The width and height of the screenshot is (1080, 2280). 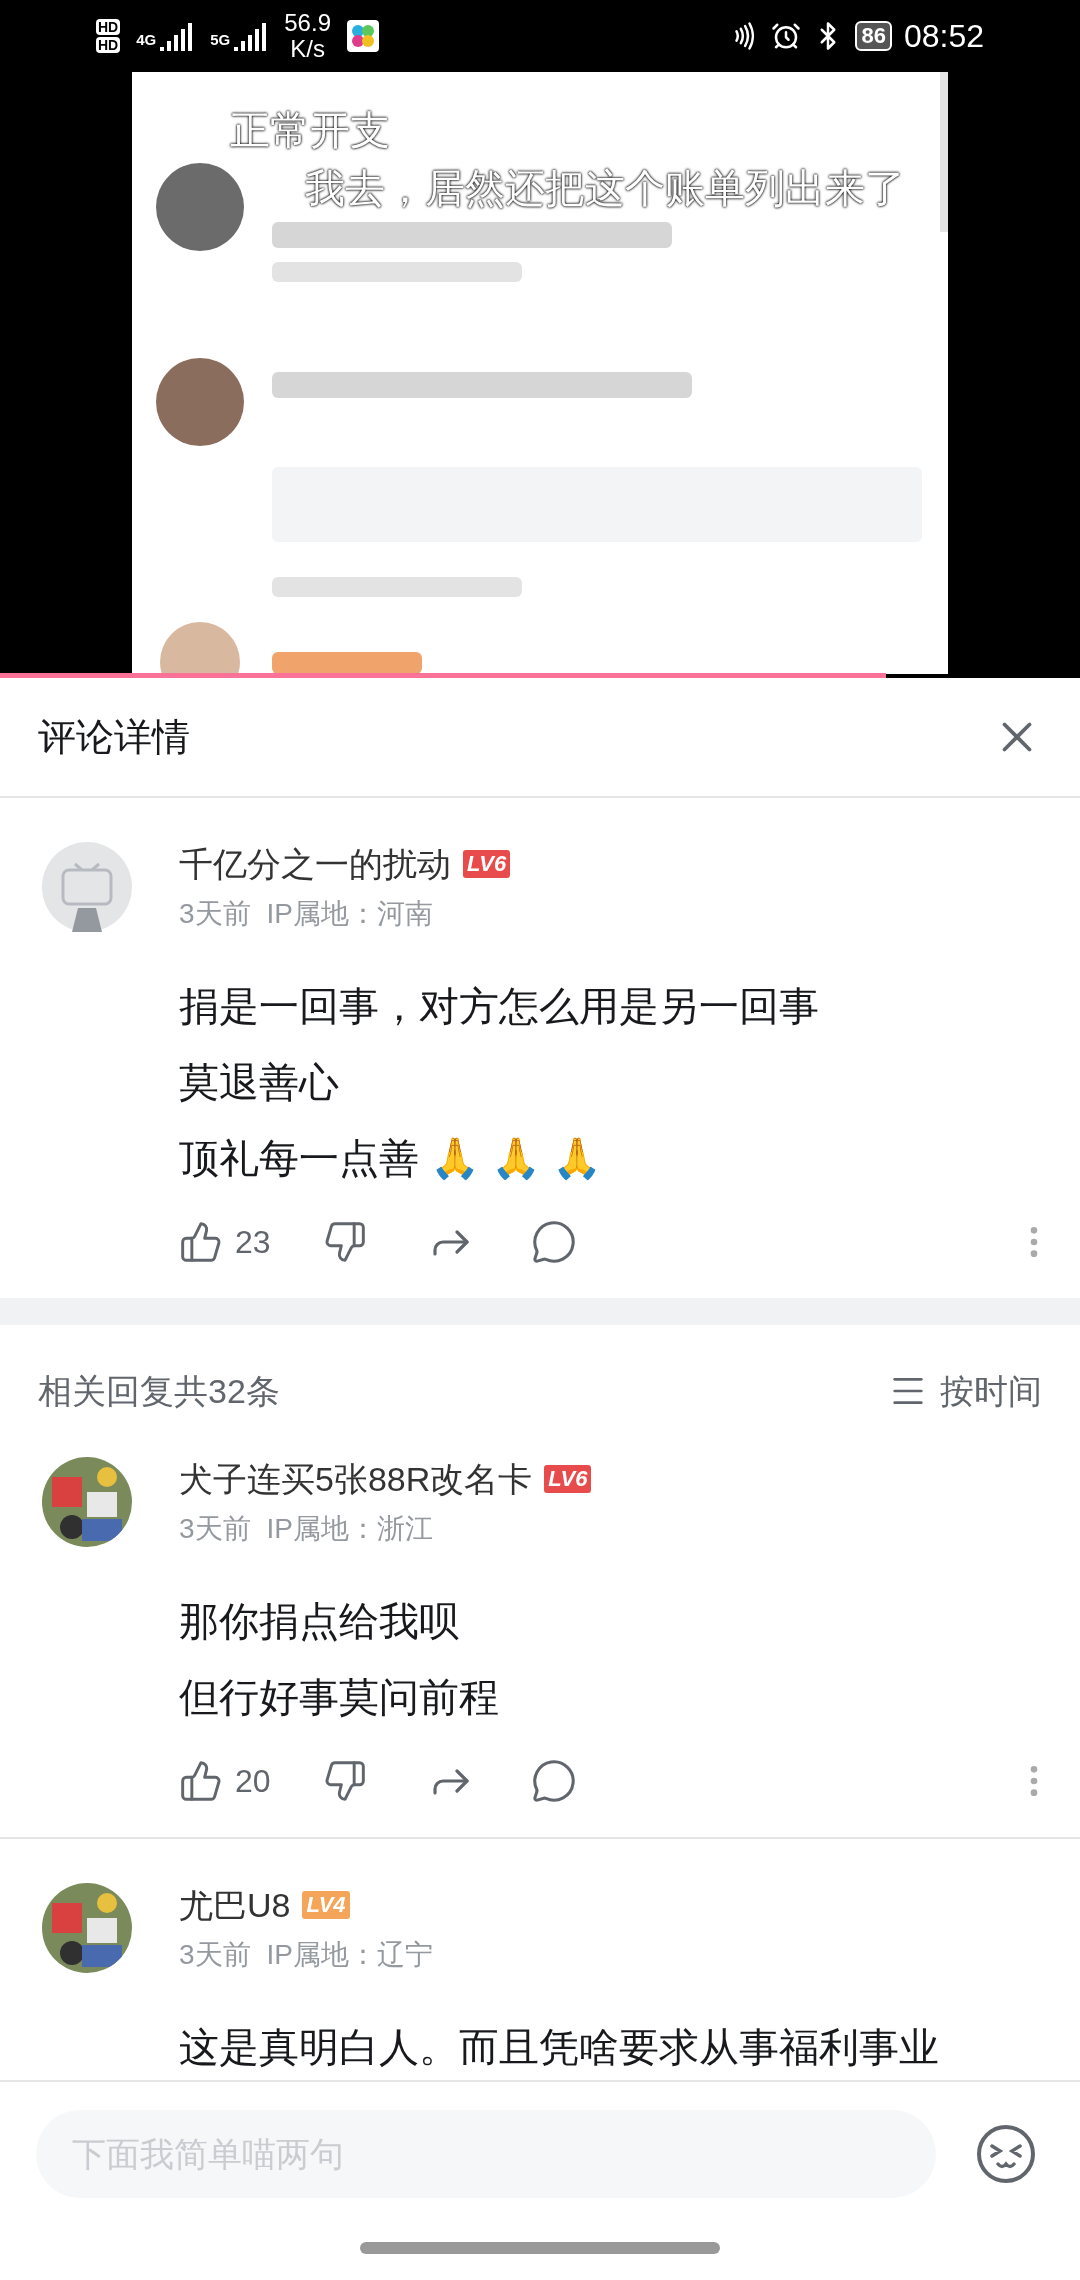 What do you see at coordinates (339, 1697) in the screenshot?
I see `comment-text: 但行好事莫问前程` at bounding box center [339, 1697].